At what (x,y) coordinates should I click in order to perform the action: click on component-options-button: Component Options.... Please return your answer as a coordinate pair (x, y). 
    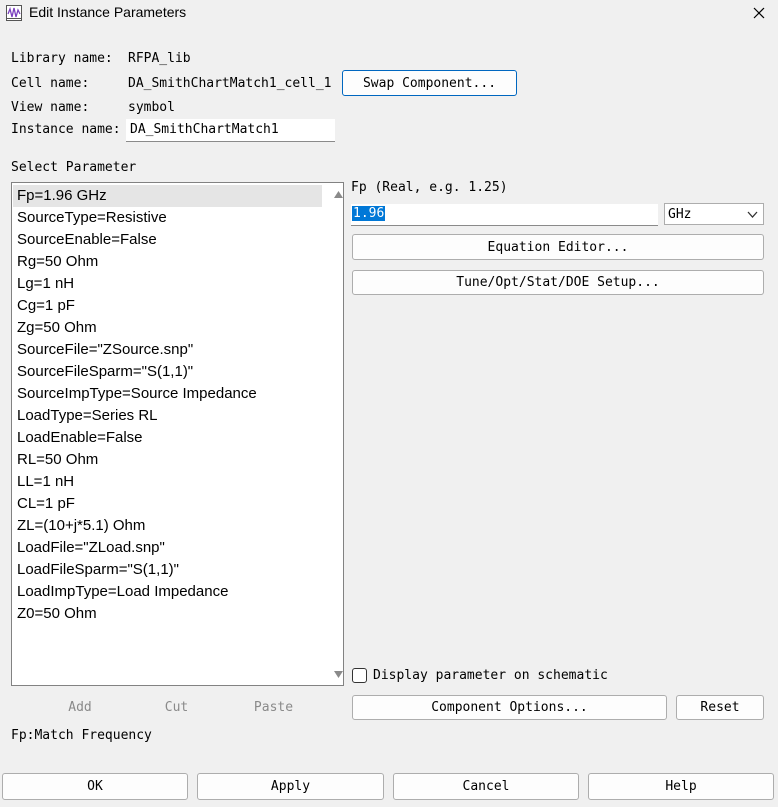
    Looking at the image, I should click on (509, 707).